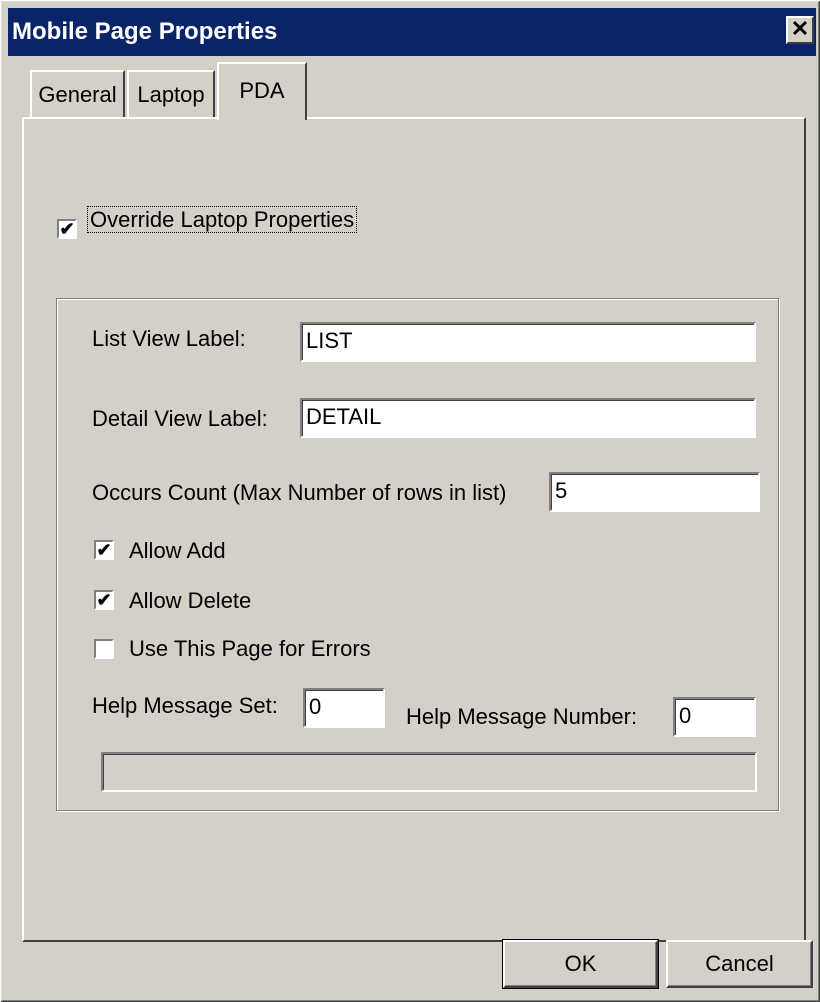 This screenshot has width=820, height=1002. What do you see at coordinates (528, 342) in the screenshot?
I see `list-view-input: LIST` at bounding box center [528, 342].